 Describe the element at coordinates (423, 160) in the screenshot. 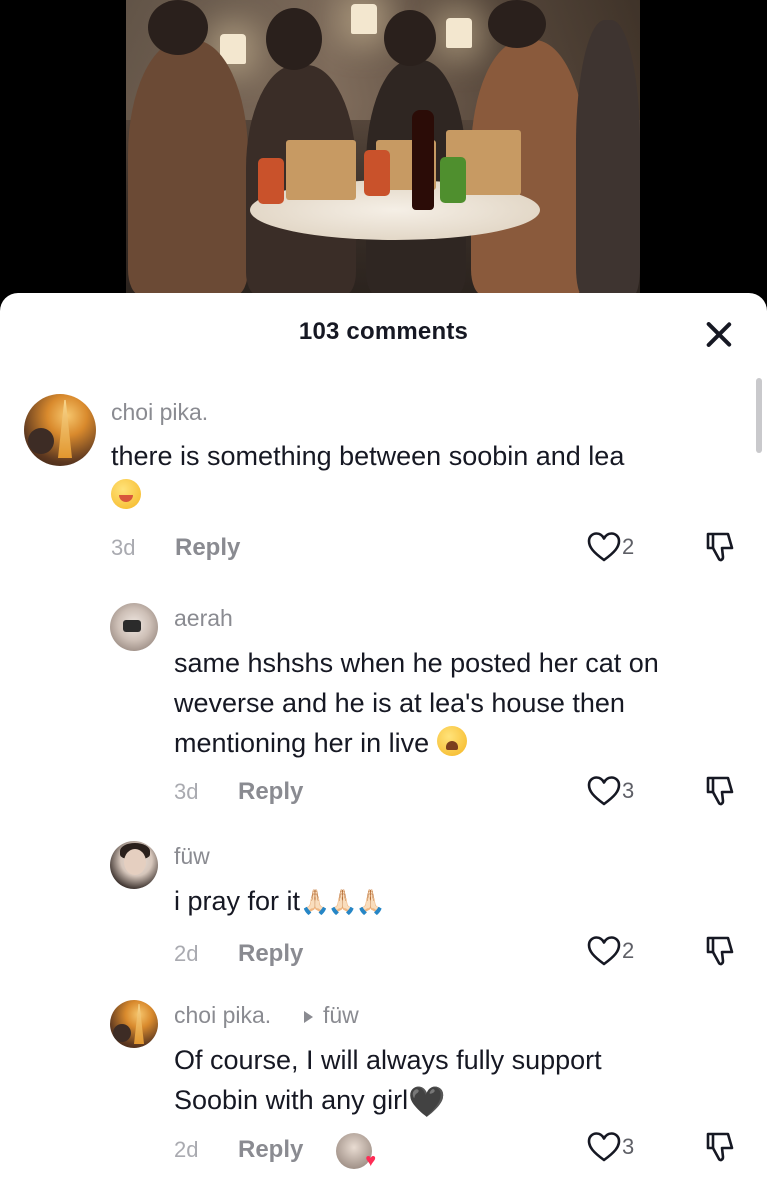

I see `bottle-shape` at that location.